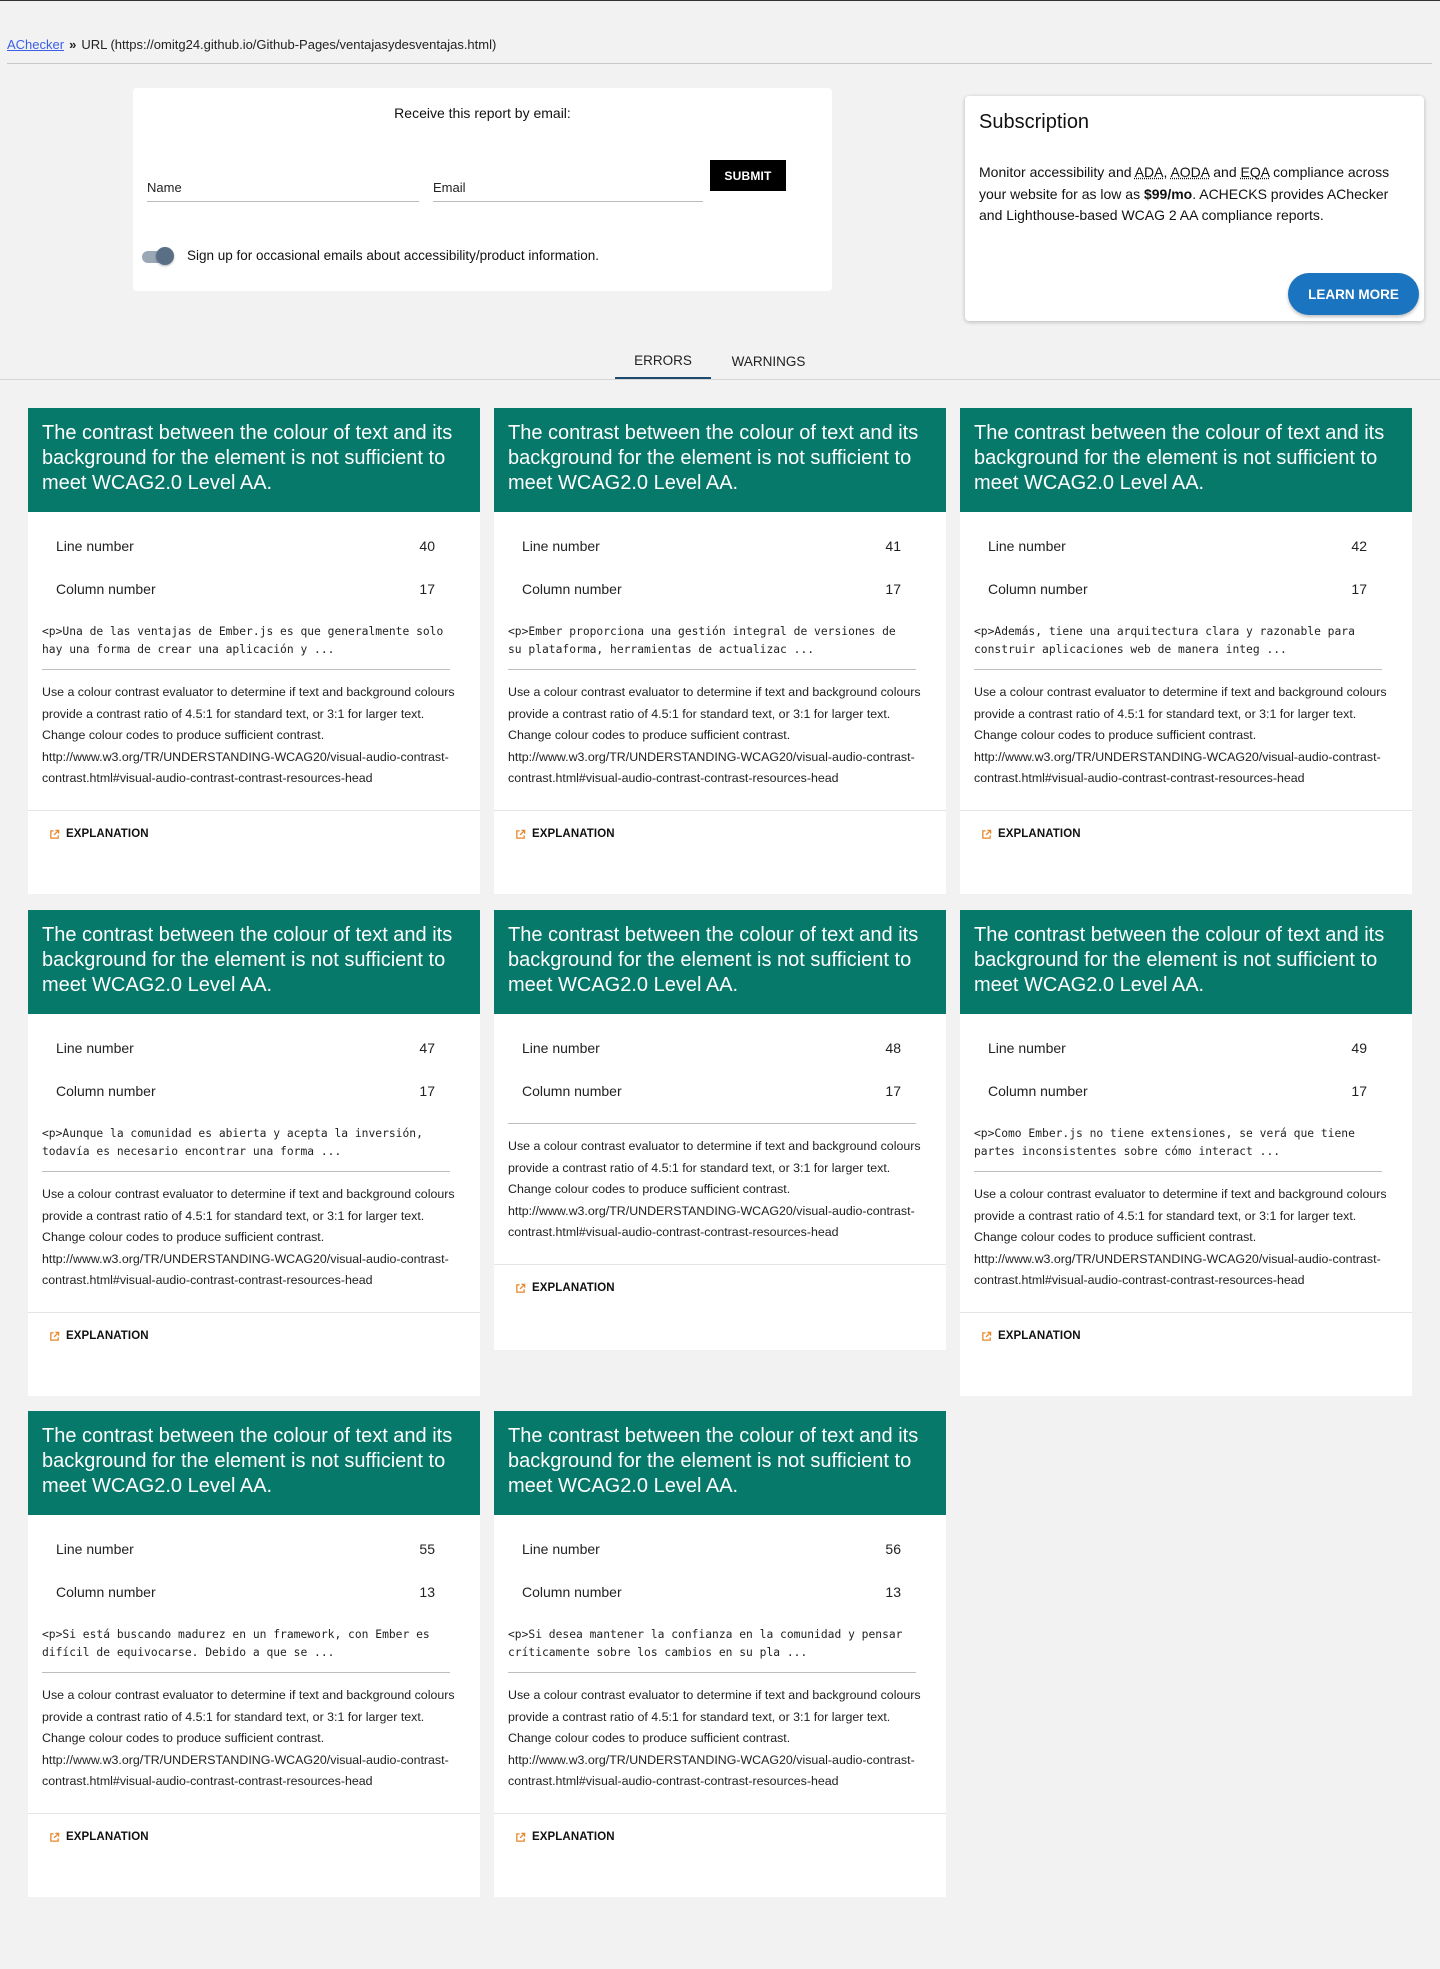 The width and height of the screenshot is (1440, 1969). I want to click on error-card-details: Line number 55 Column number 13, so click(254, 1565).